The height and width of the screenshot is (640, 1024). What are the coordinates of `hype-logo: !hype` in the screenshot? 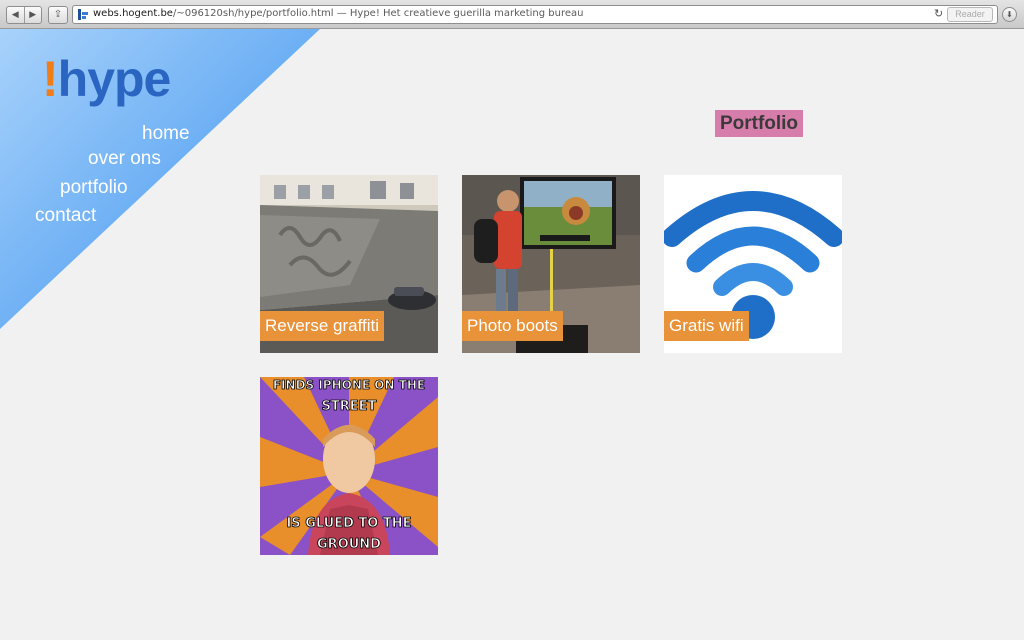 It's located at (107, 79).